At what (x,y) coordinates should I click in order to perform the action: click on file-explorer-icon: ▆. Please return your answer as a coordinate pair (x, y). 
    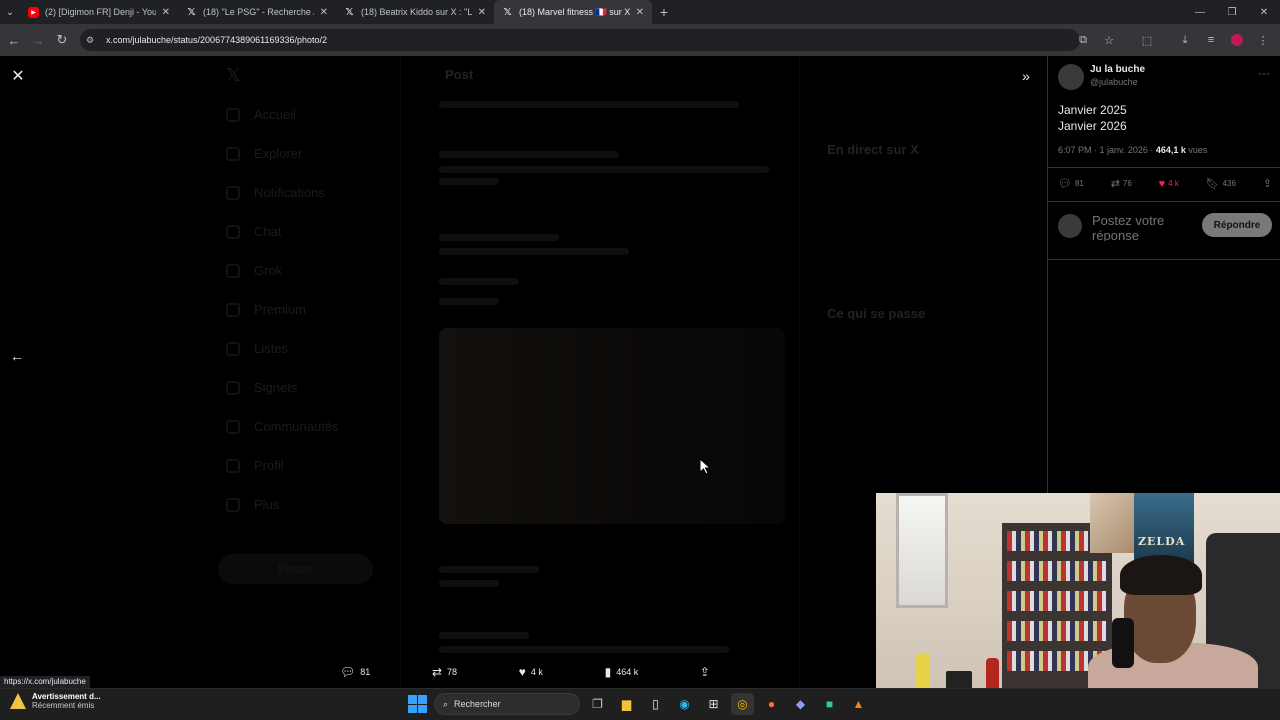
    Looking at the image, I should click on (626, 704).